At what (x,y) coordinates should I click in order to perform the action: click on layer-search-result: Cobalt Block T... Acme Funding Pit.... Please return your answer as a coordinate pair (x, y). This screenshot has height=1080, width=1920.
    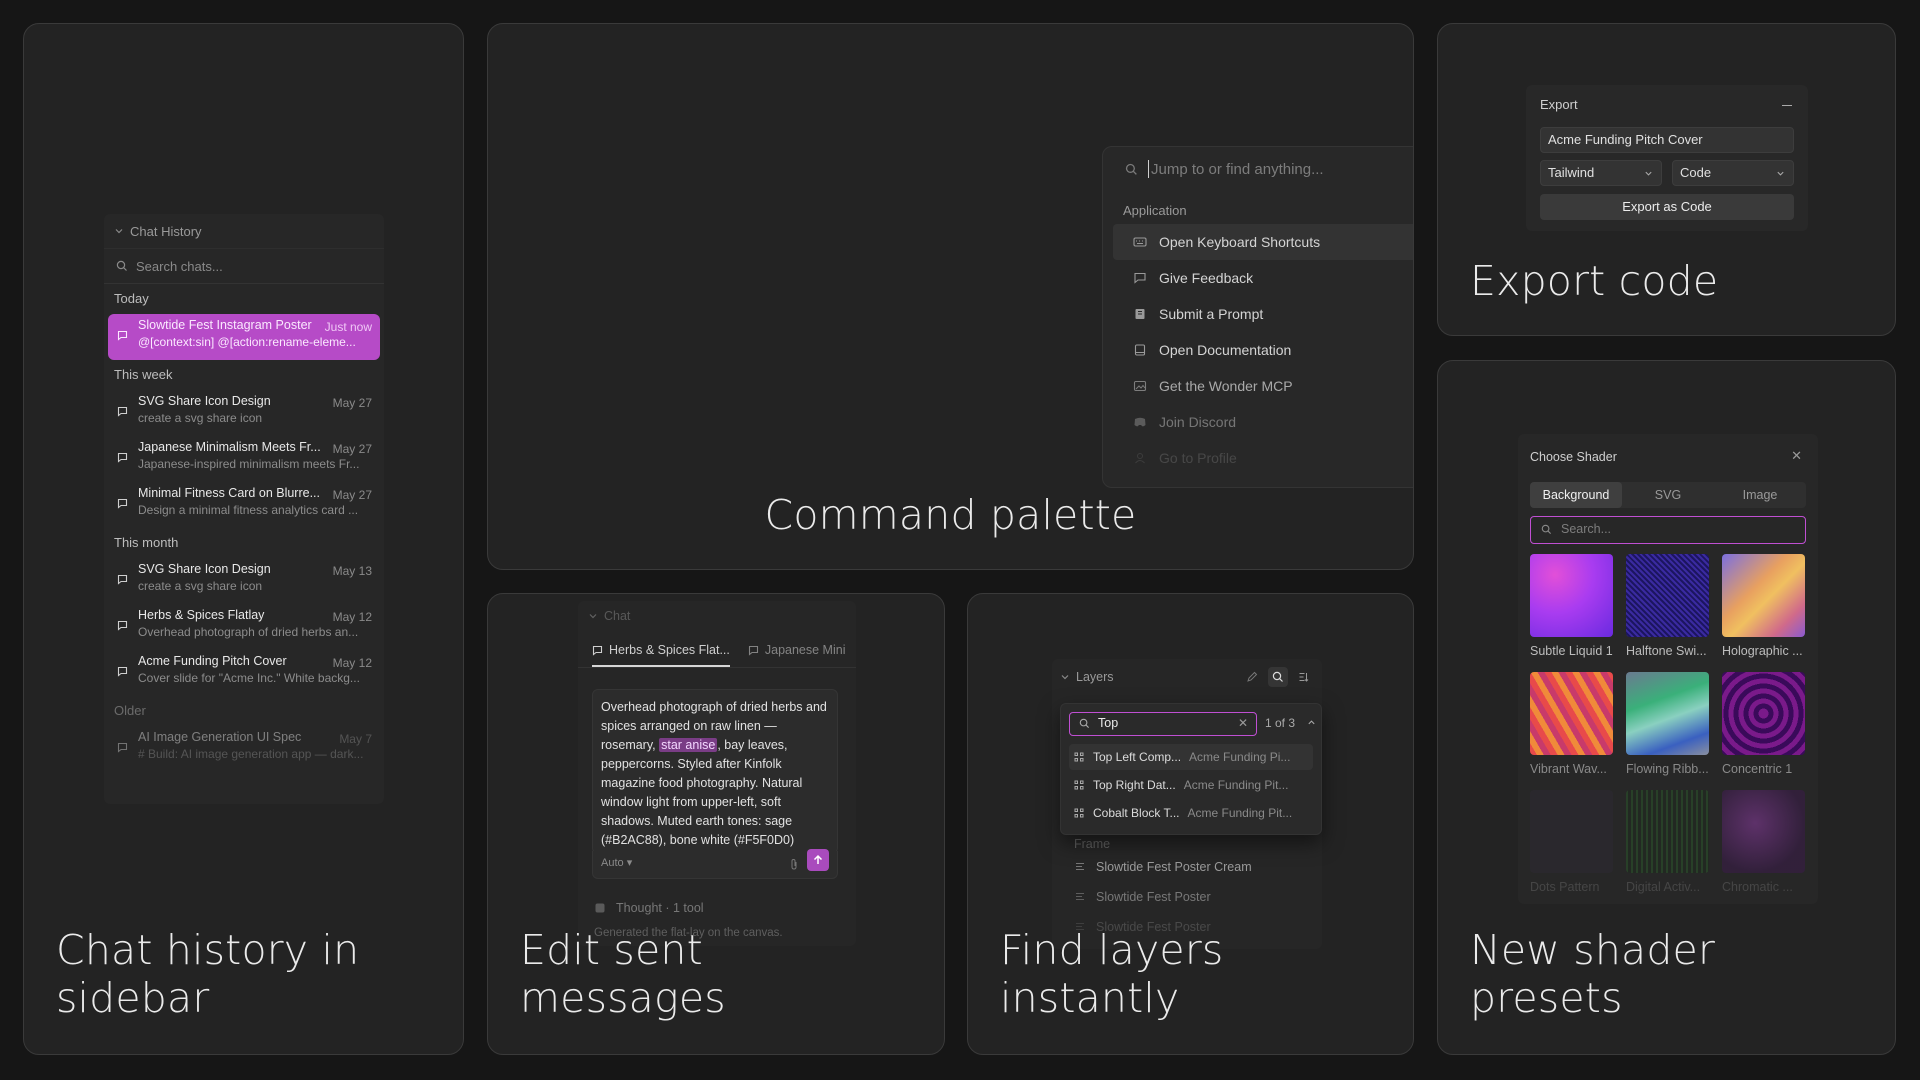
    Looking at the image, I should click on (1191, 813).